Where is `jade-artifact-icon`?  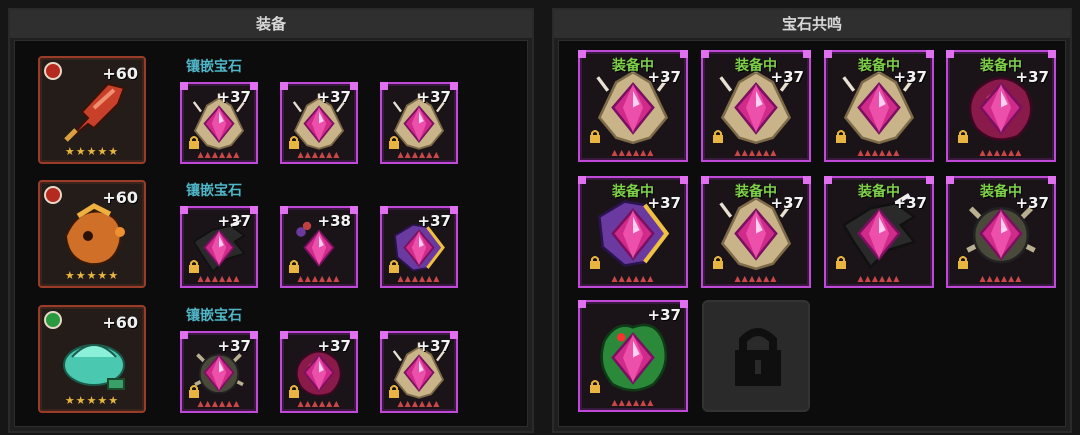
jade-artifact-icon is located at coordinates (94, 361).